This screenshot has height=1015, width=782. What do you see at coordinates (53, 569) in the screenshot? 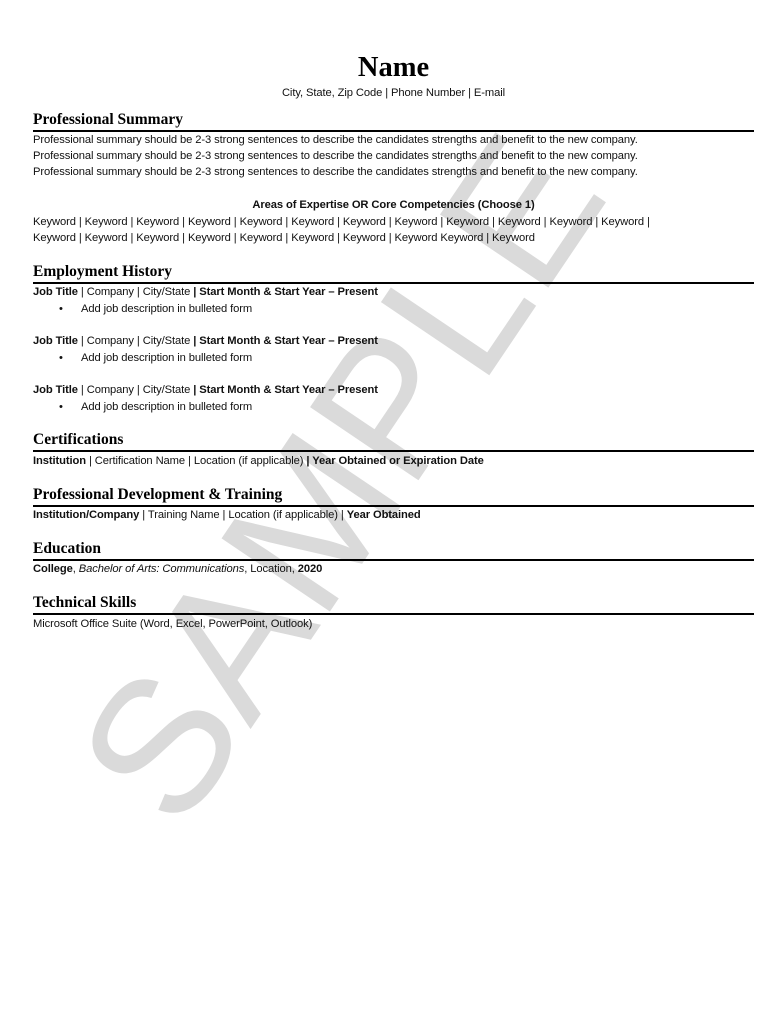
I see `education-college: College` at bounding box center [53, 569].